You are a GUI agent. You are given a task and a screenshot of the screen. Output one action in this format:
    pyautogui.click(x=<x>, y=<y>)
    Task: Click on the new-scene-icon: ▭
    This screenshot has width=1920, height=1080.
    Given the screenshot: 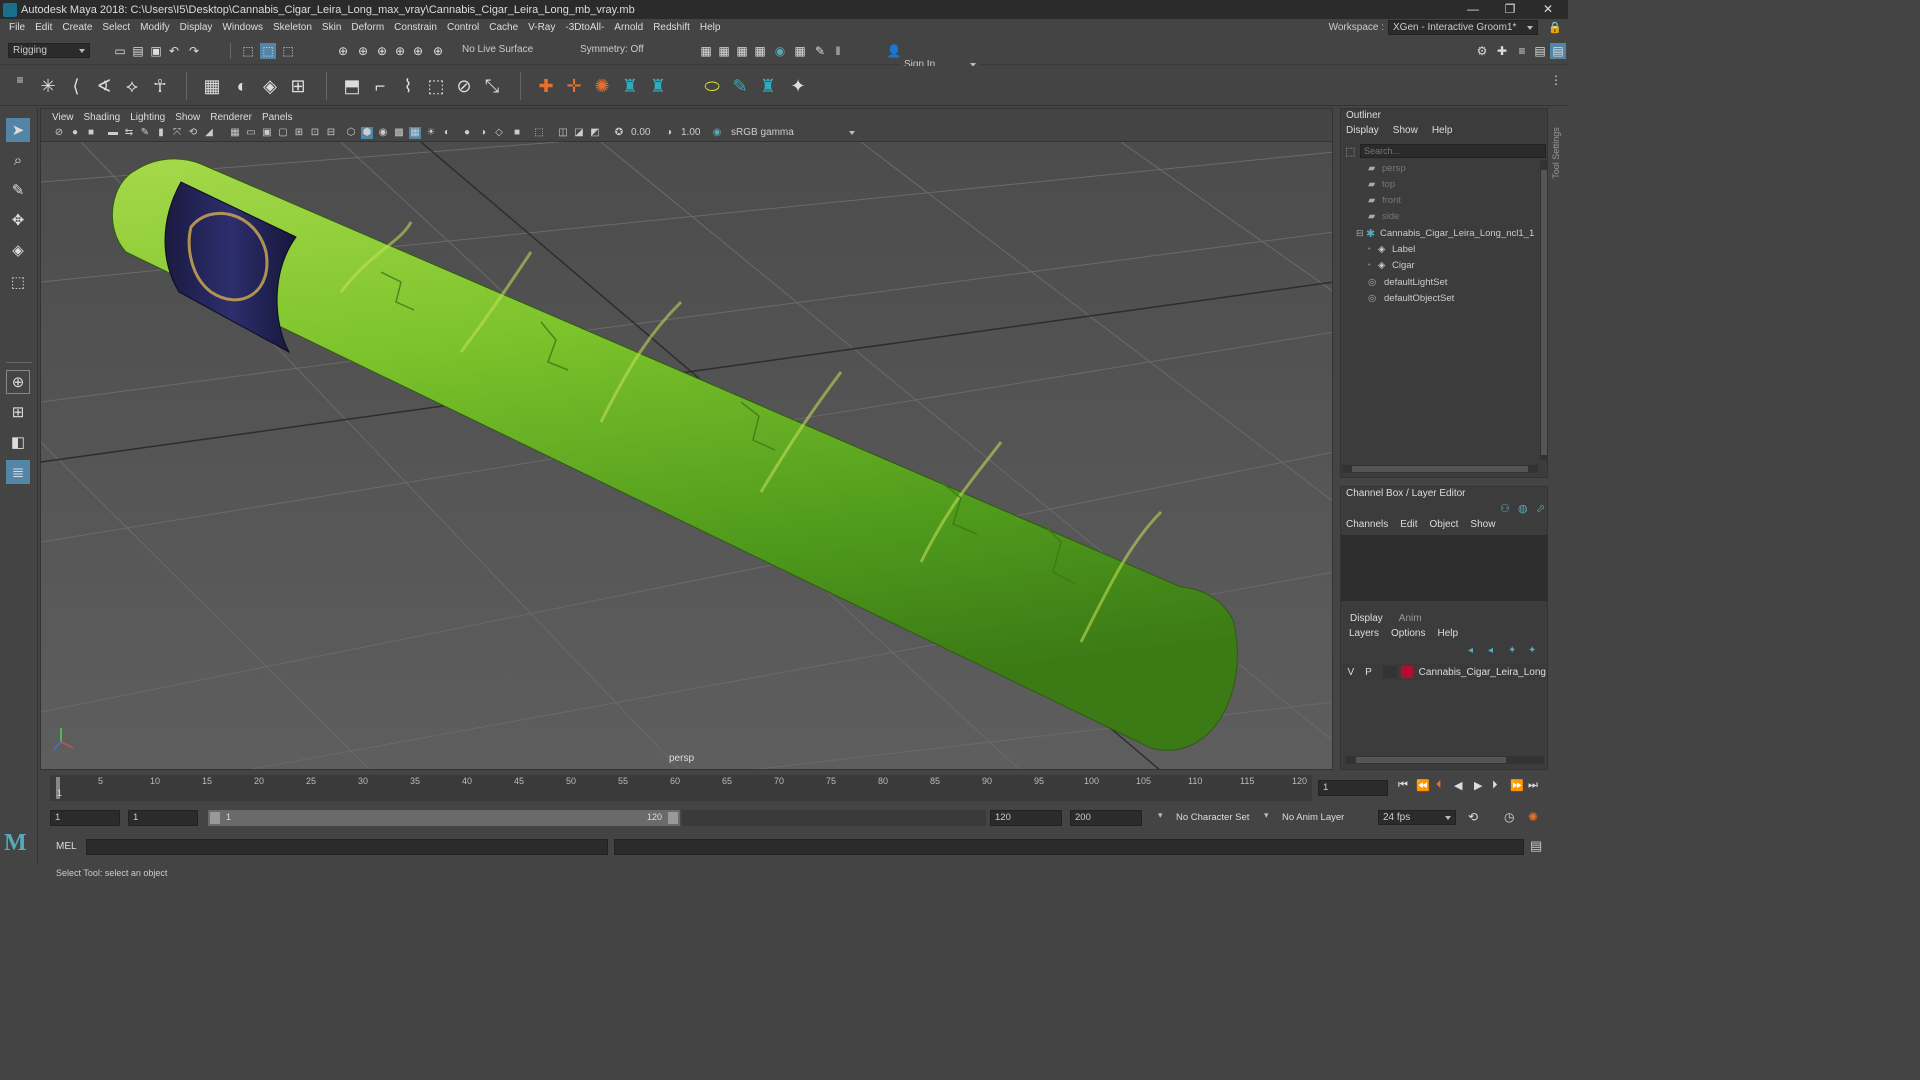 What is the action you would take?
    pyautogui.click(x=120, y=51)
    